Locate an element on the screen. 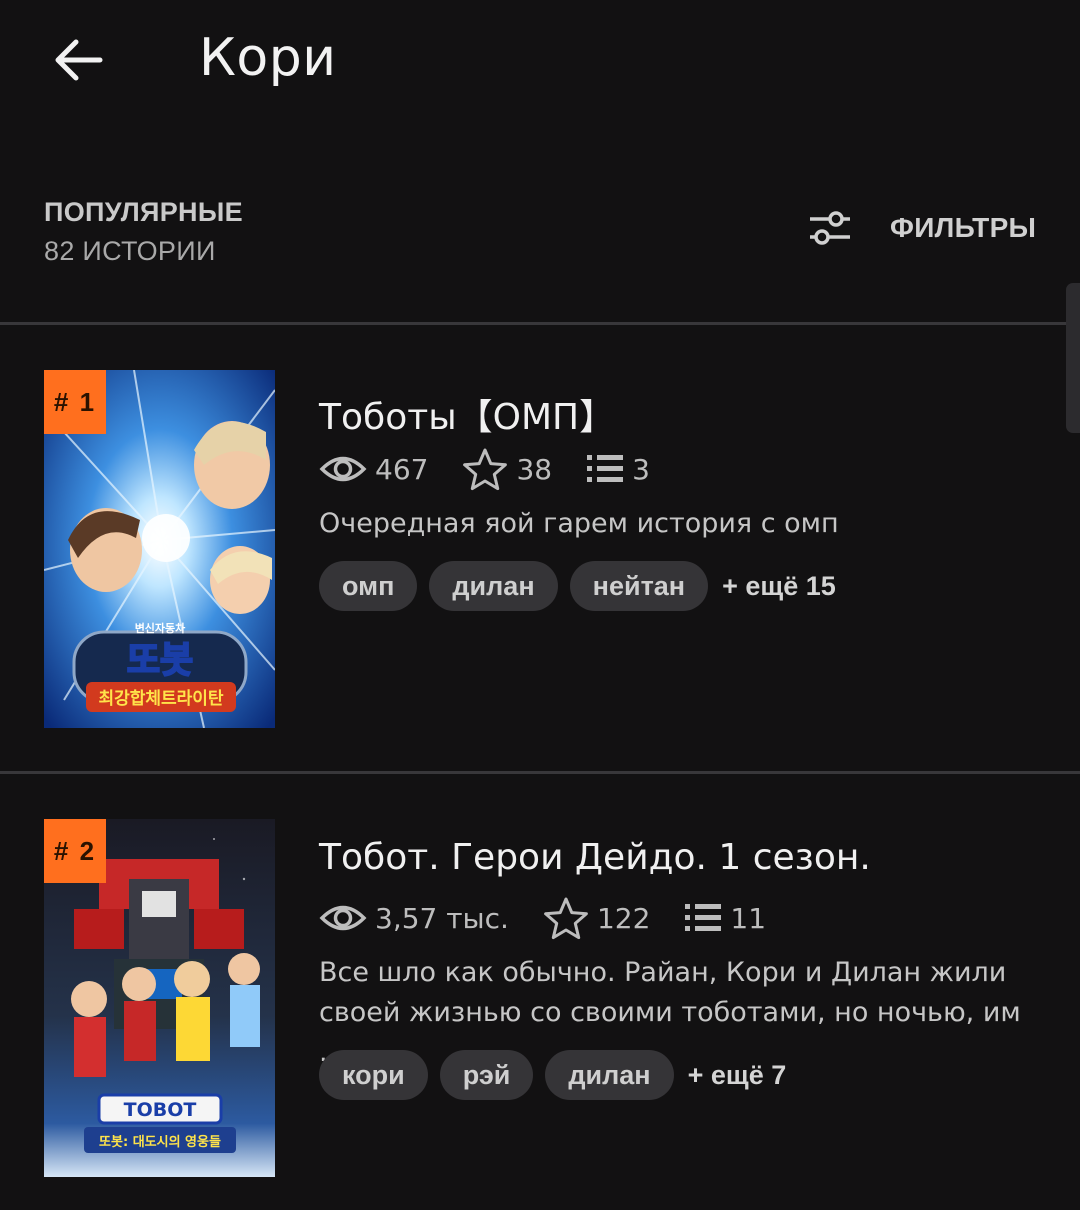 The image size is (1080, 1210). story-count: 82 ИСТОРИИ is located at coordinates (130, 251).